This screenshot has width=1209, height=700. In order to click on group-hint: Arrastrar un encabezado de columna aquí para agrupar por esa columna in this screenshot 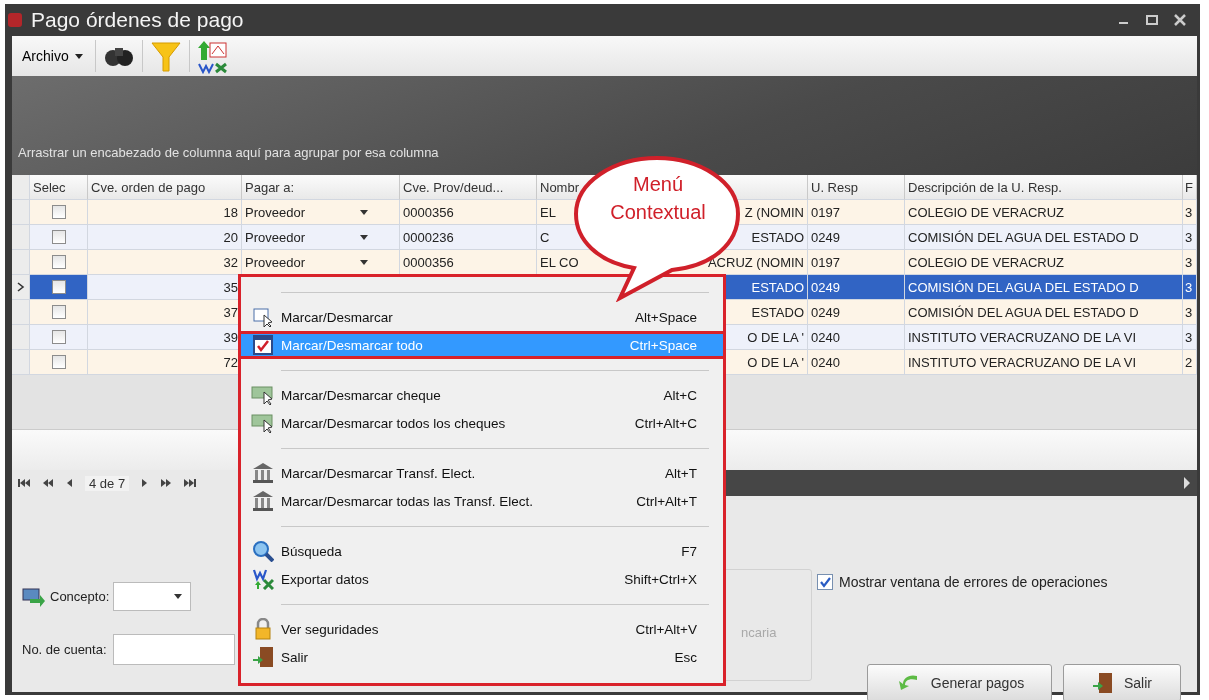, I will do `click(228, 152)`.